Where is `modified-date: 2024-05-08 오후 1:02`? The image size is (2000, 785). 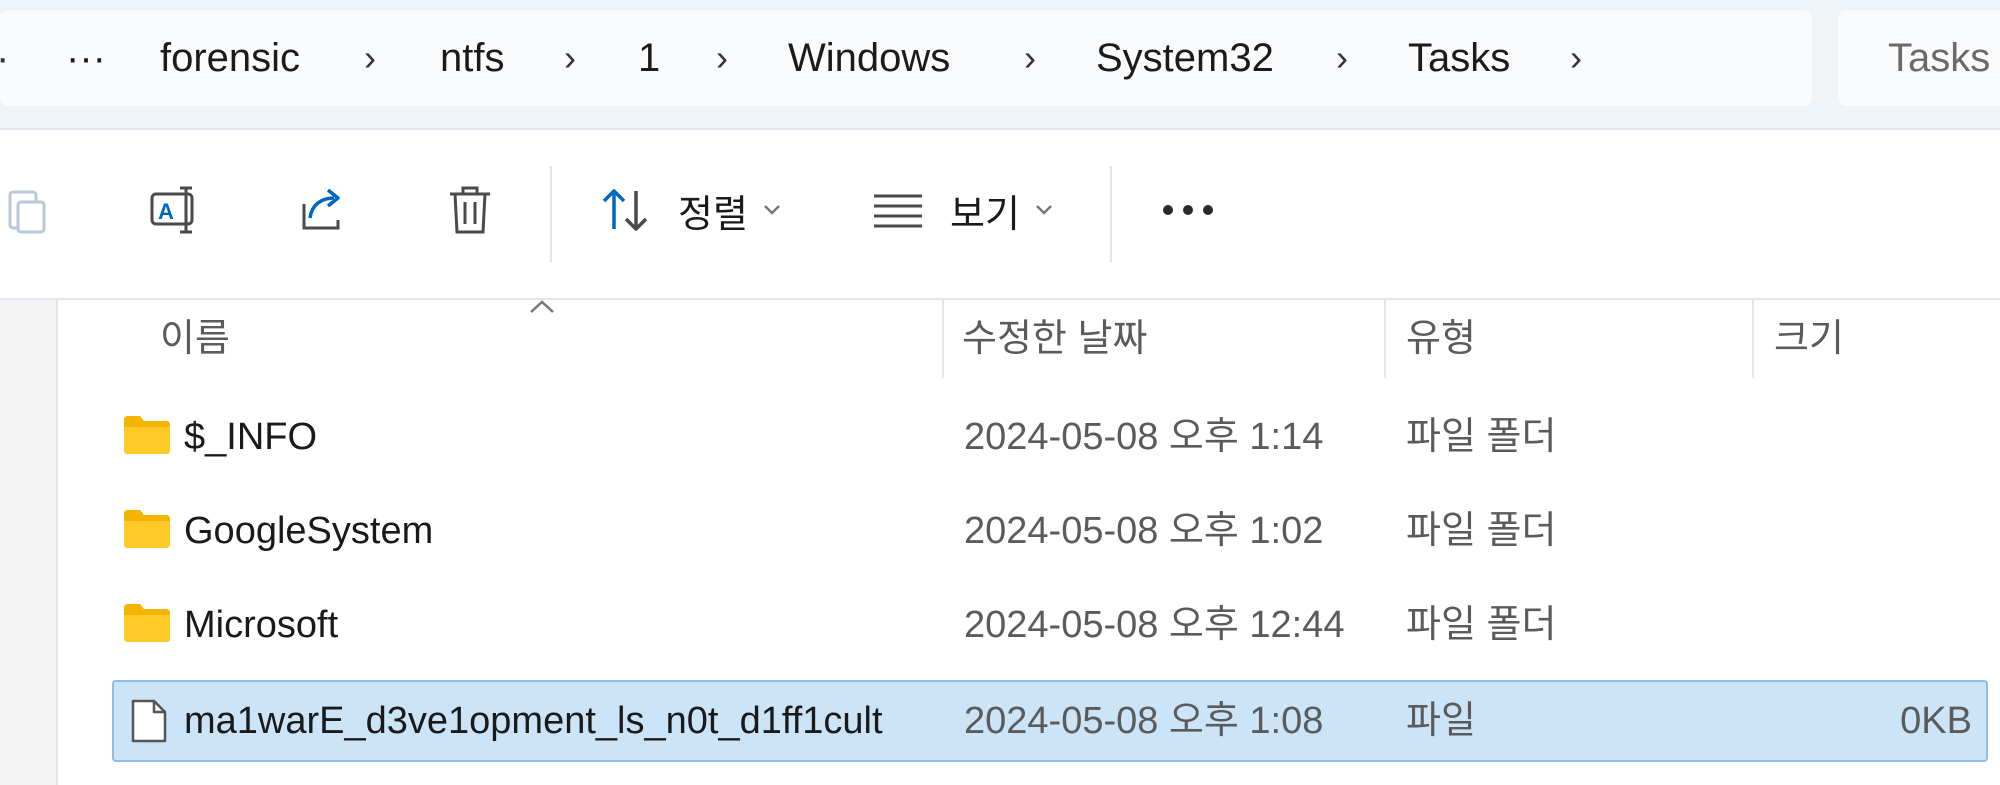
modified-date: 2024-05-08 오후 1:02 is located at coordinates (1144, 531).